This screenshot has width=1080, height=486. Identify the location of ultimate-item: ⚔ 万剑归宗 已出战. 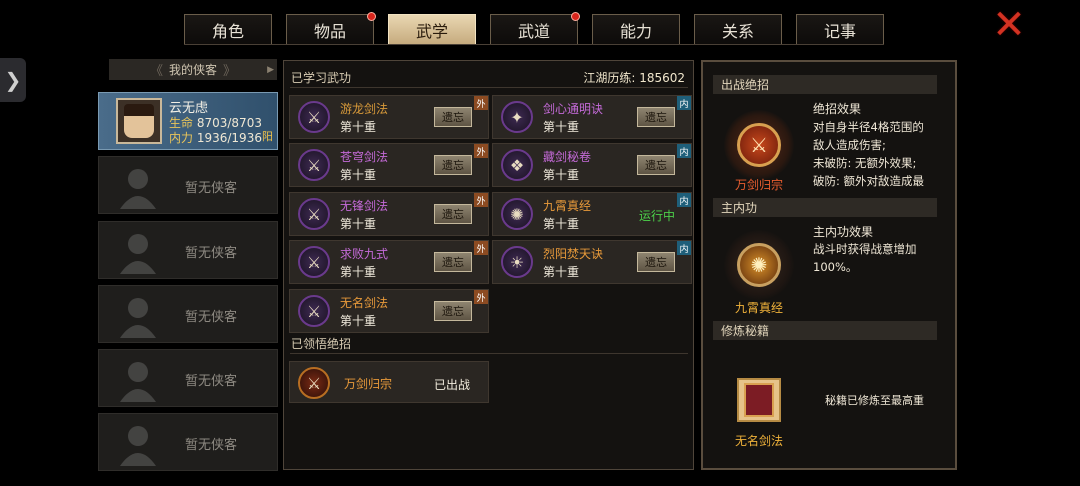
(389, 382).